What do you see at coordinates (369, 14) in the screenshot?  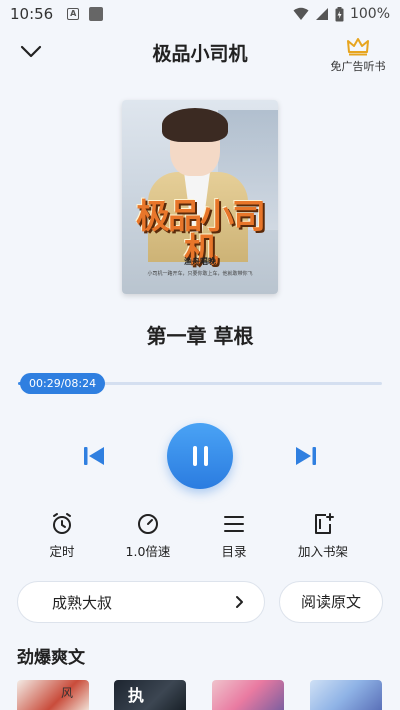 I see `battery-percent: 100%` at bounding box center [369, 14].